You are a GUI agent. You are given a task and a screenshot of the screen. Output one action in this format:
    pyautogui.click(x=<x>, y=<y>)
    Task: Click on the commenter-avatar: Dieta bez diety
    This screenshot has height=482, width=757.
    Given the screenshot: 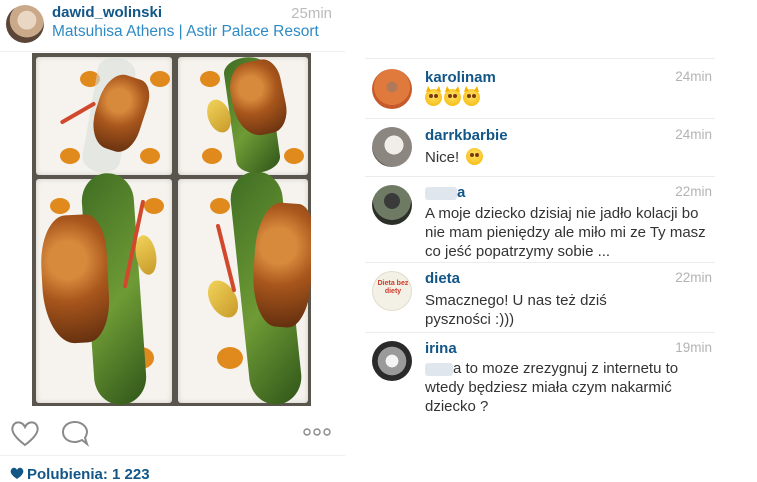 What is the action you would take?
    pyautogui.click(x=392, y=291)
    